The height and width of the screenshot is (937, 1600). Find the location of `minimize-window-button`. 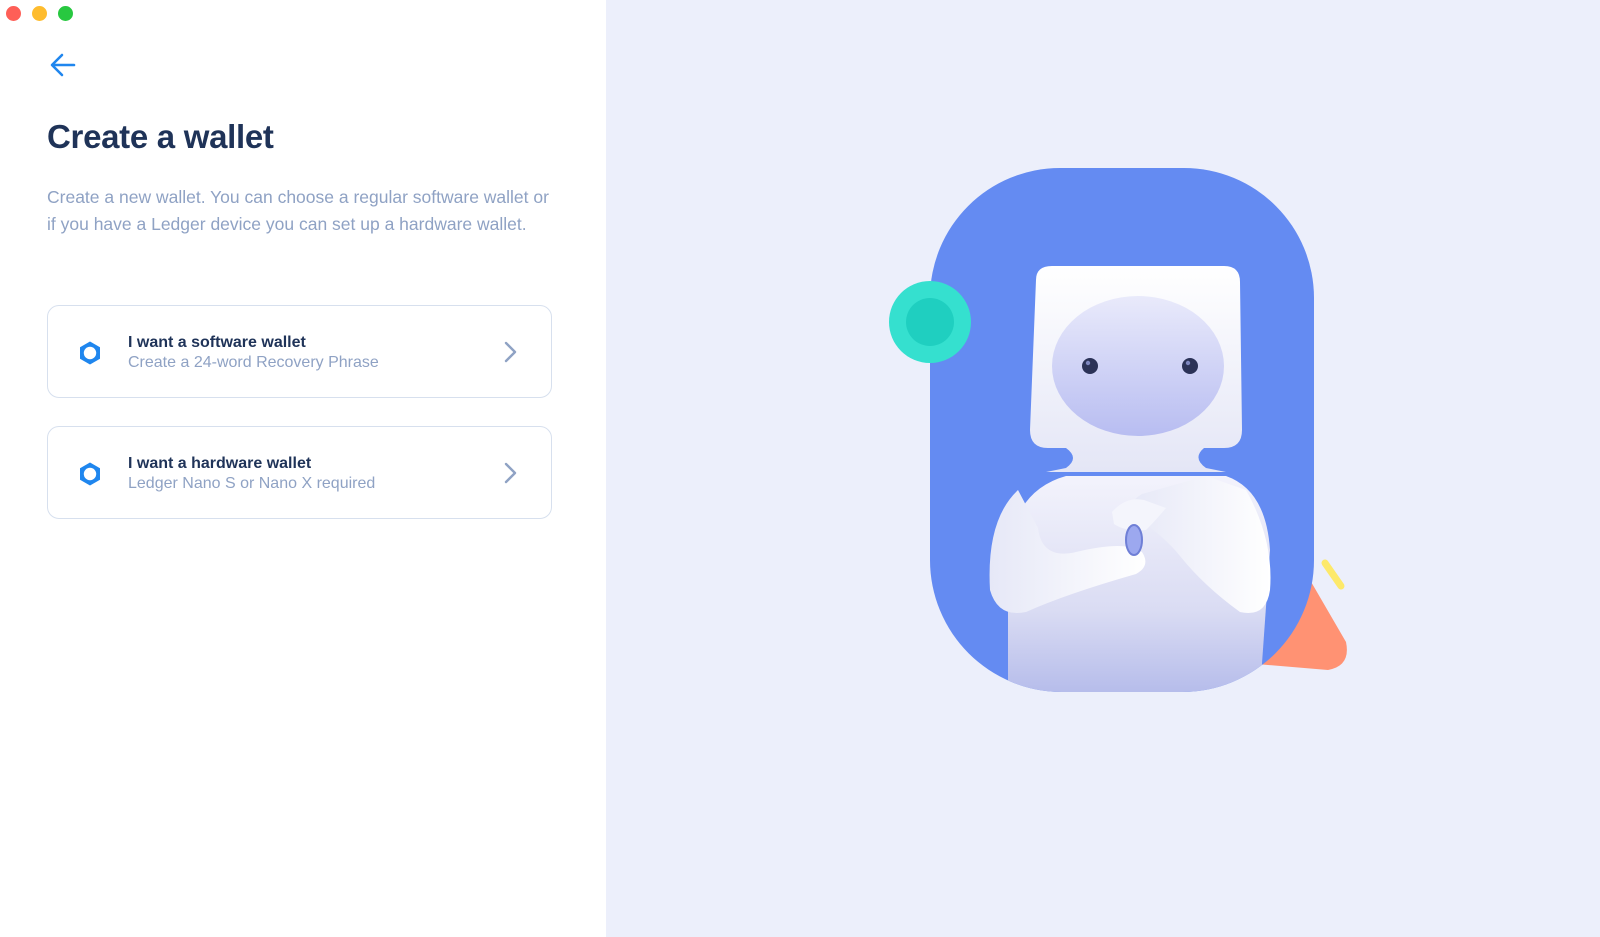

minimize-window-button is located at coordinates (39, 13).